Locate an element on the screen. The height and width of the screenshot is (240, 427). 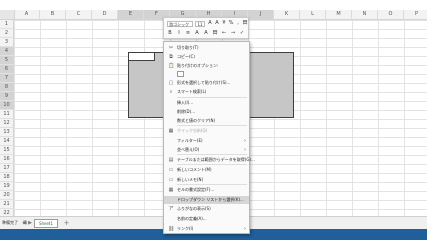
menu-item-clear: 数式と値のクリア(N) is located at coordinates (206, 121).